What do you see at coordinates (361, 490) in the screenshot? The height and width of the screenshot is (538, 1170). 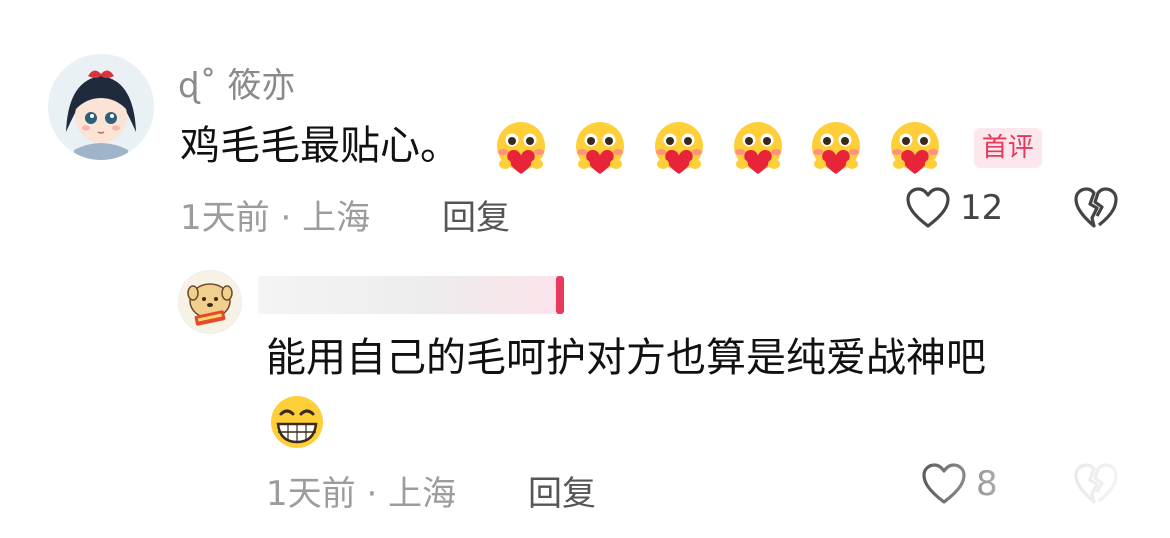 I see `reply-meta: 1天前 · 上海` at bounding box center [361, 490].